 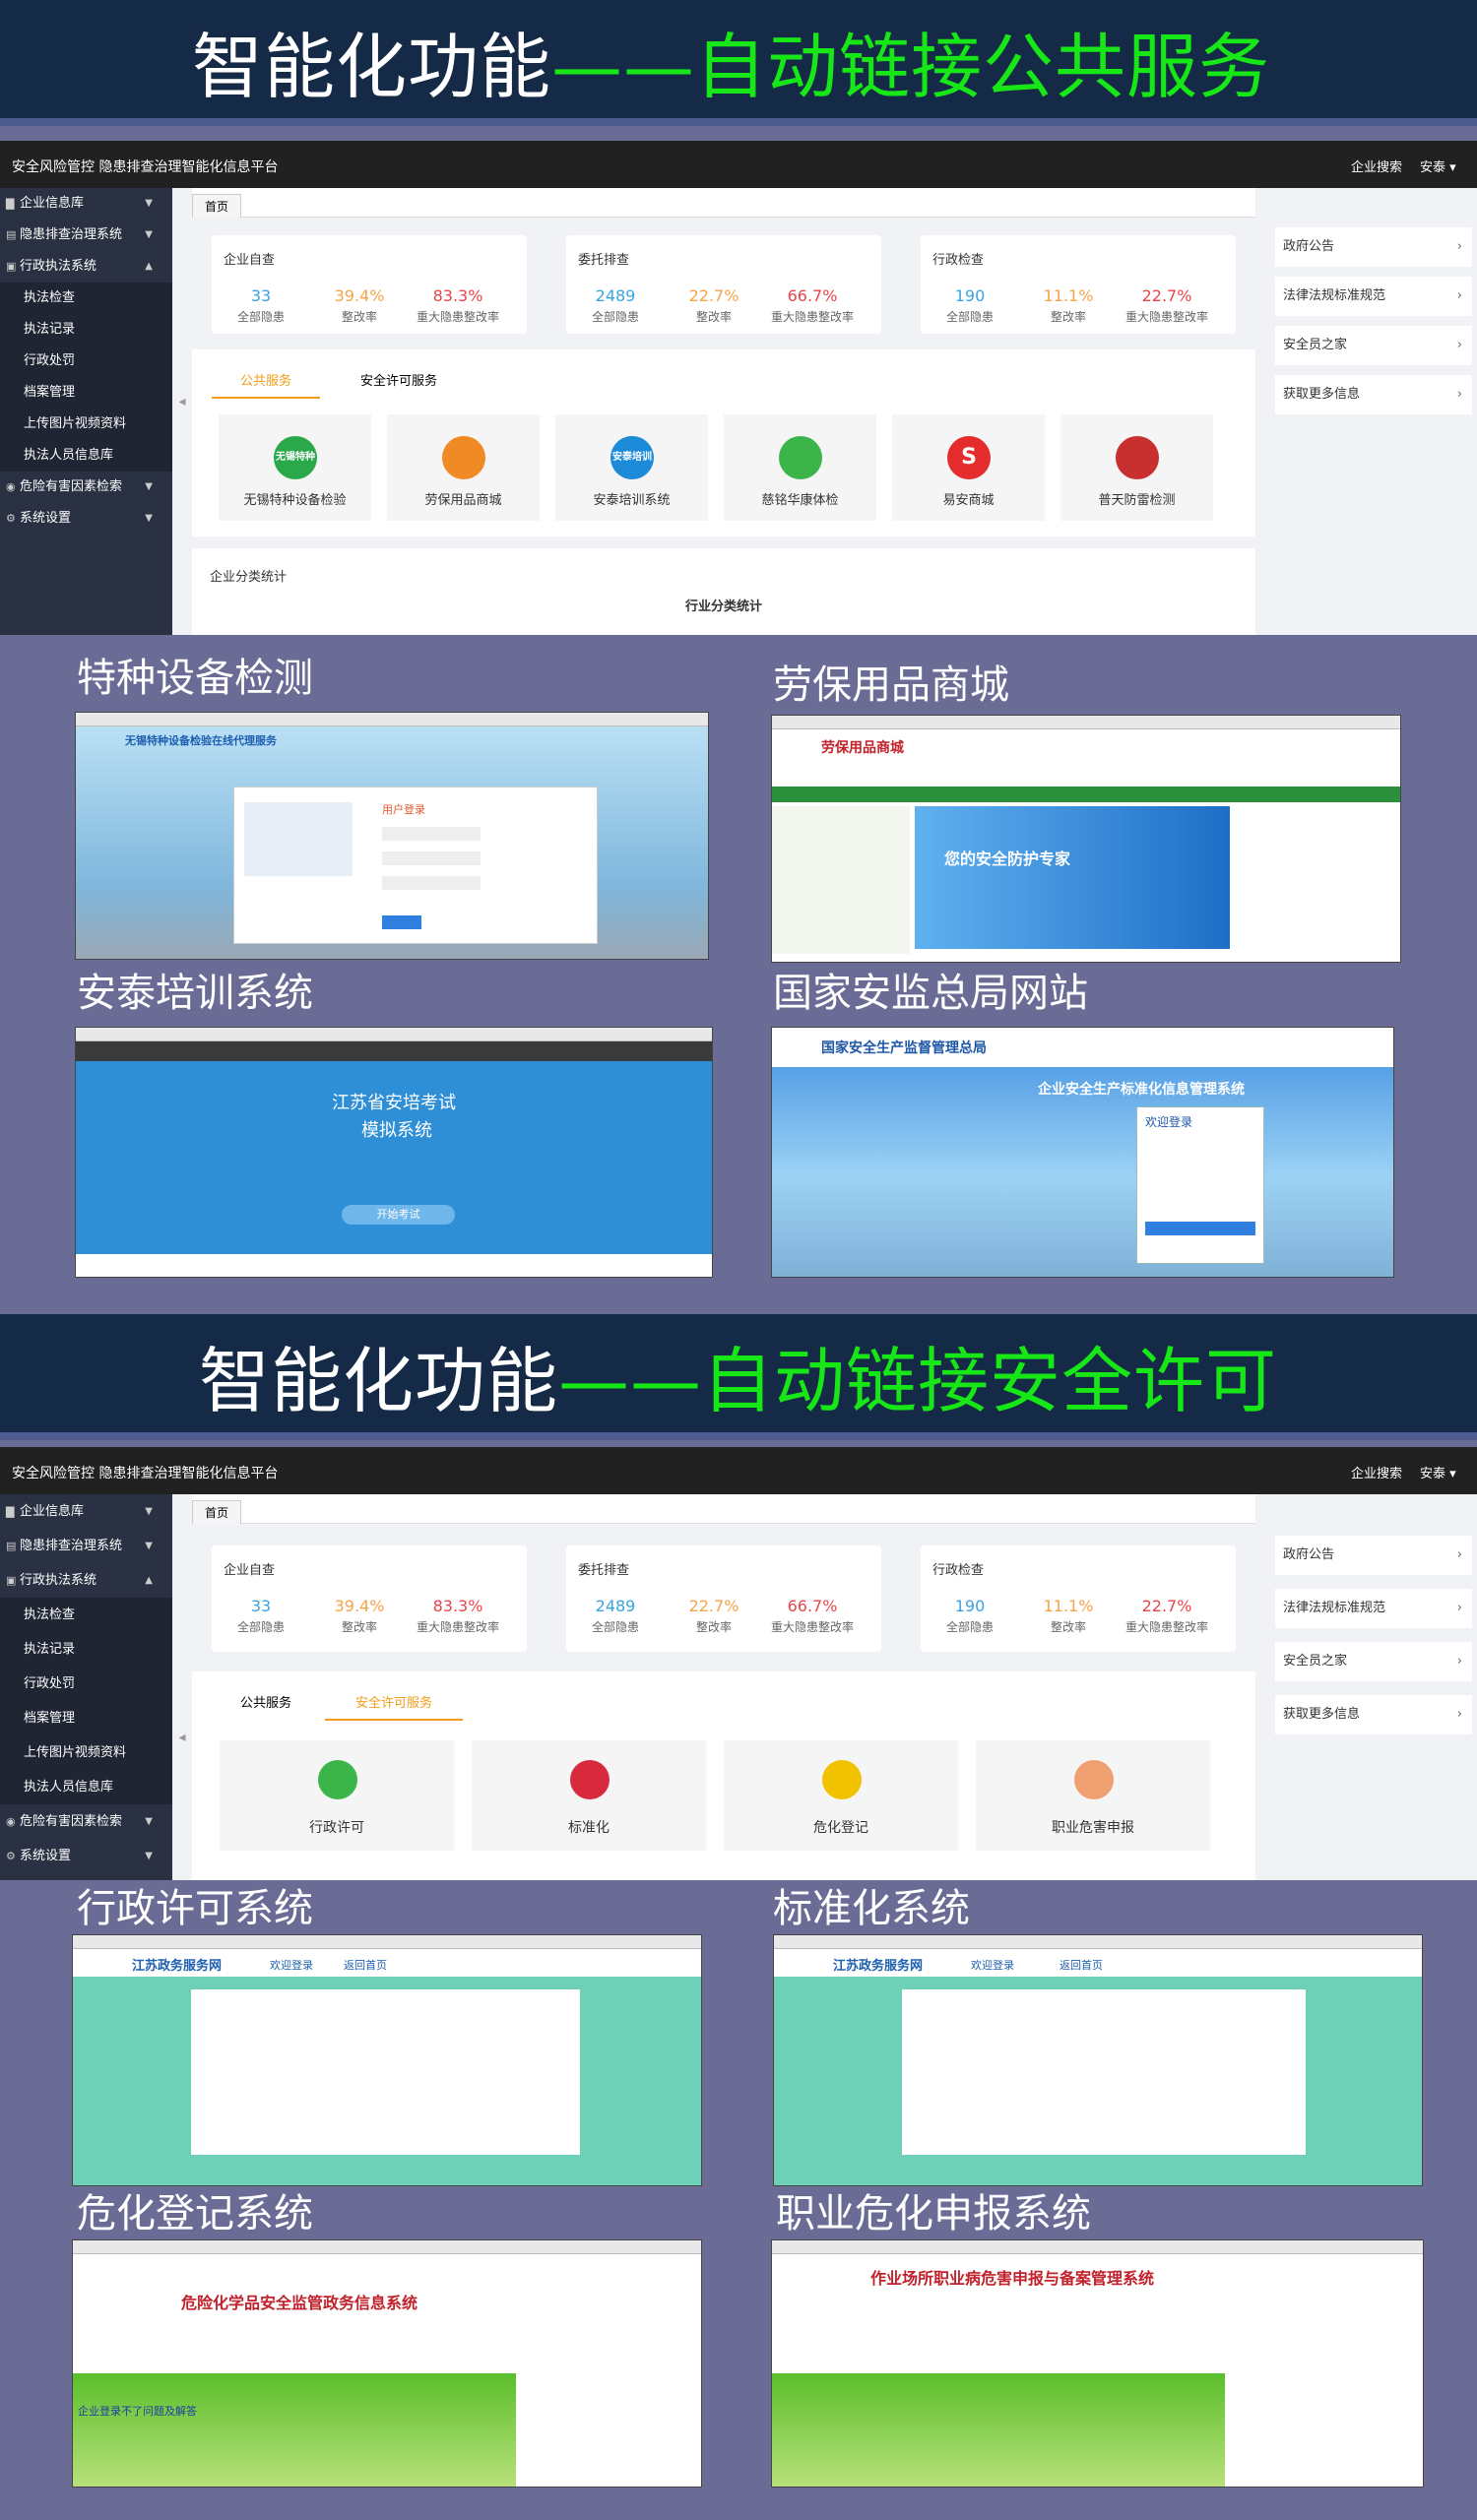 I want to click on section-label: 劳保用品商城, so click(x=891, y=685).